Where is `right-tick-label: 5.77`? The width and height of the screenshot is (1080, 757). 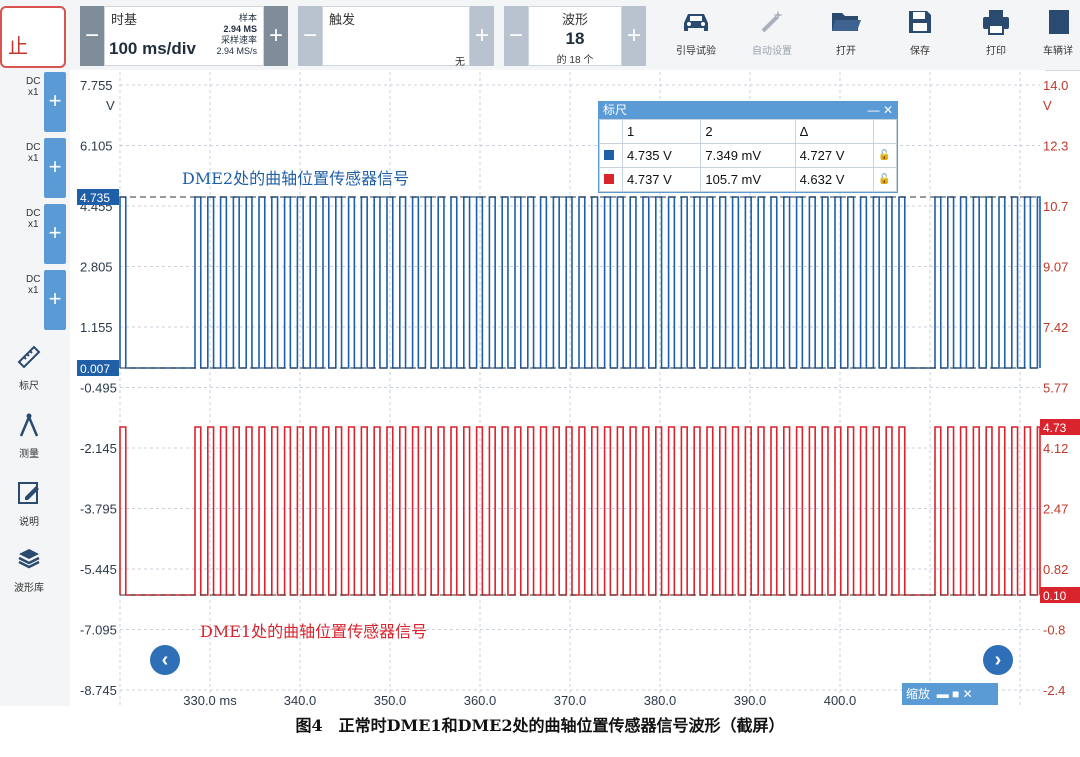 right-tick-label: 5.77 is located at coordinates (1055, 388).